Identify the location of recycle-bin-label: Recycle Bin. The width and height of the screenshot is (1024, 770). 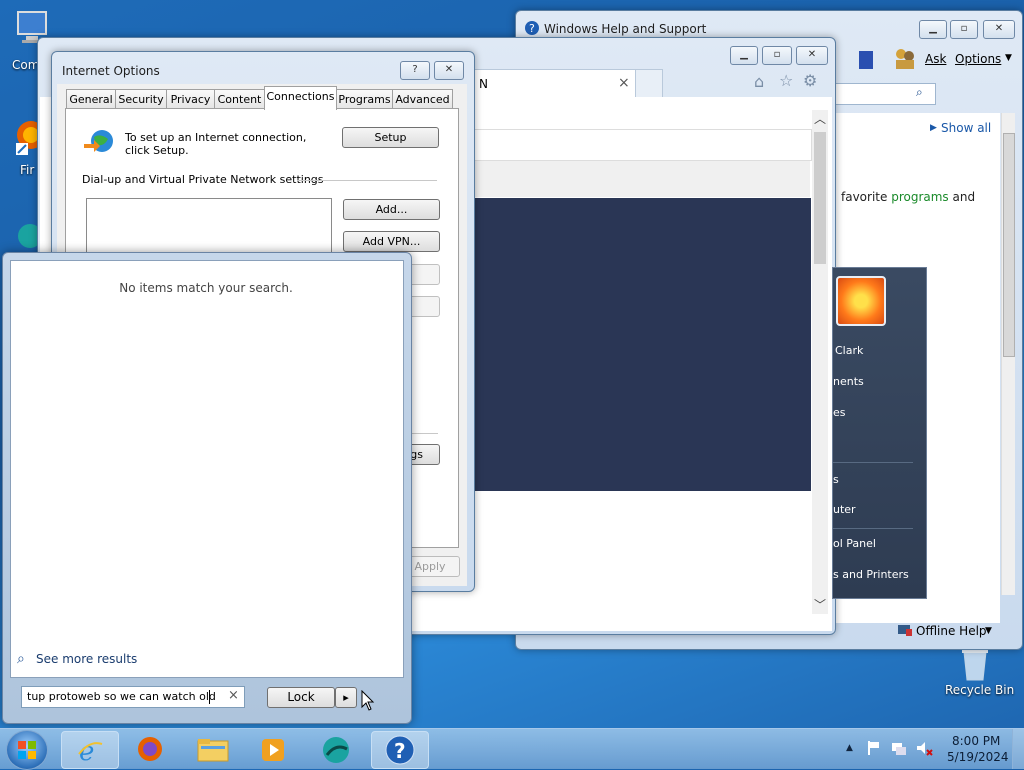
(980, 690).